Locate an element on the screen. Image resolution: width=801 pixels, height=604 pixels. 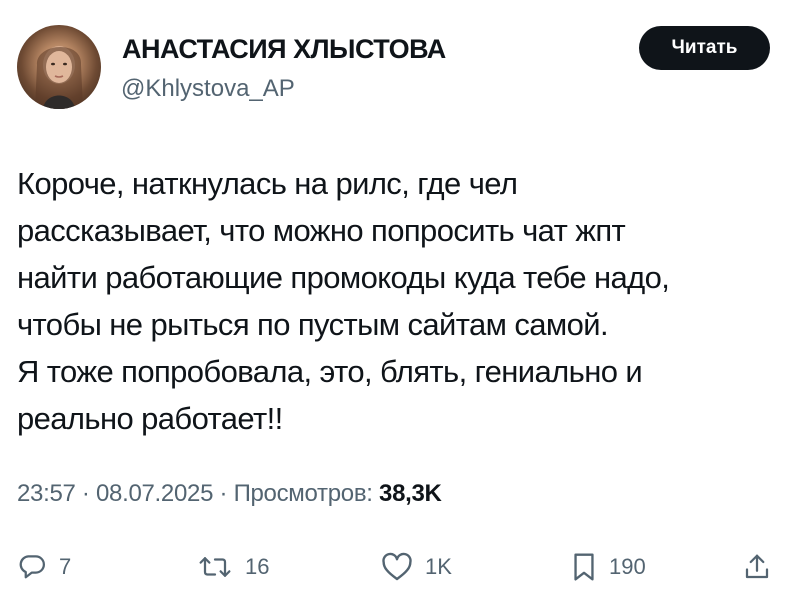
retweet-icon is located at coordinates (215, 567).